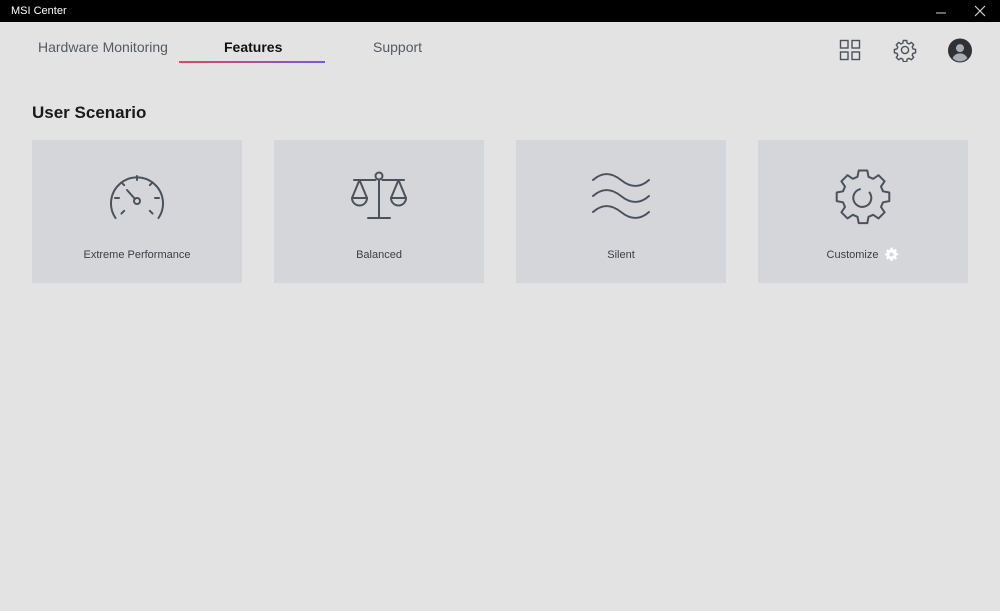  Describe the element at coordinates (621, 255) in the screenshot. I see `scenario-label: Silent` at that location.